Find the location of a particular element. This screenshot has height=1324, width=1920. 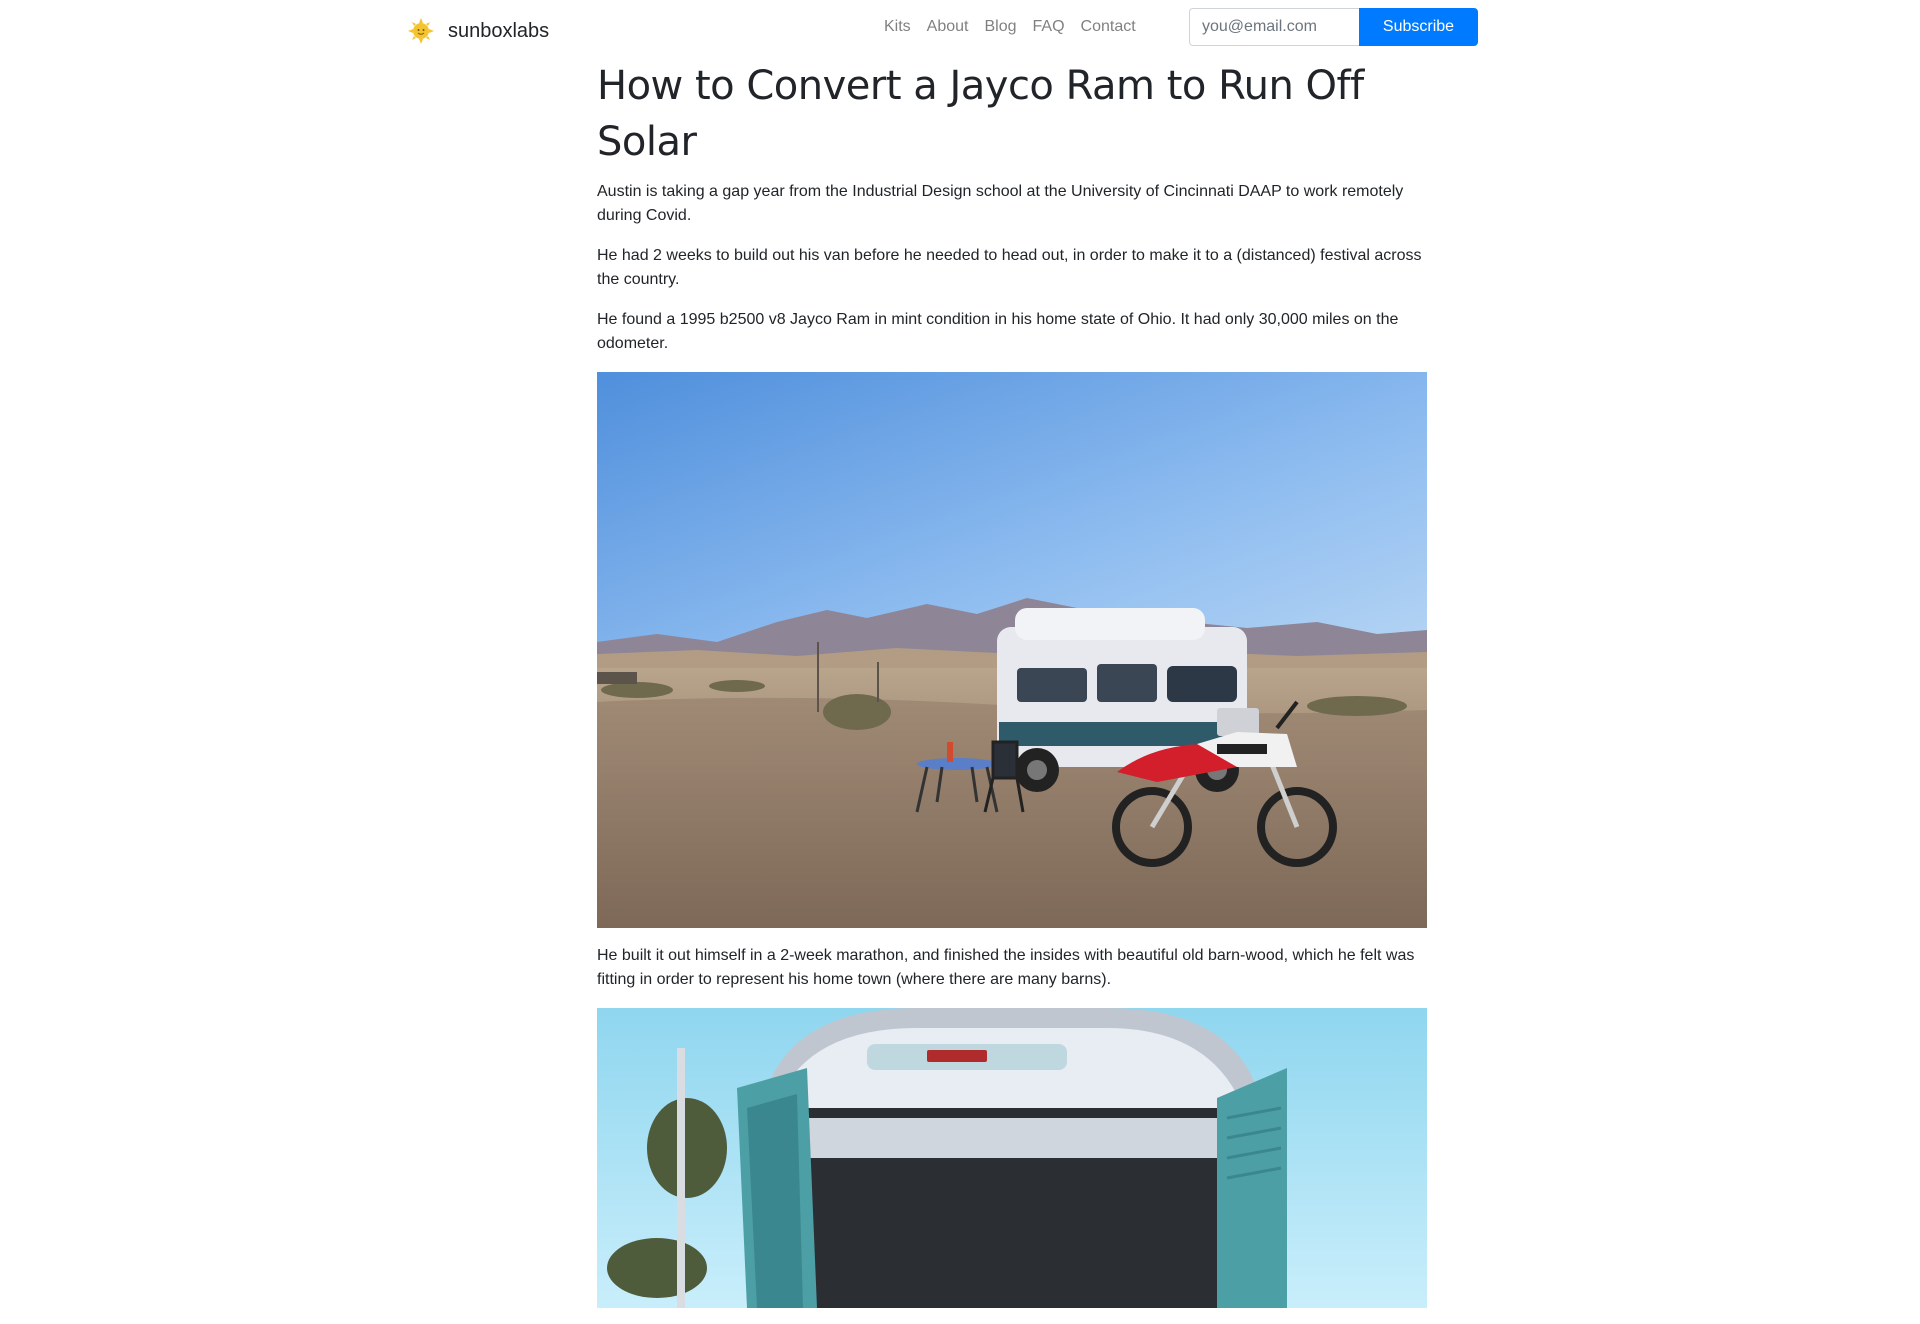

nav-link-contact: Contact is located at coordinates (1108, 27).